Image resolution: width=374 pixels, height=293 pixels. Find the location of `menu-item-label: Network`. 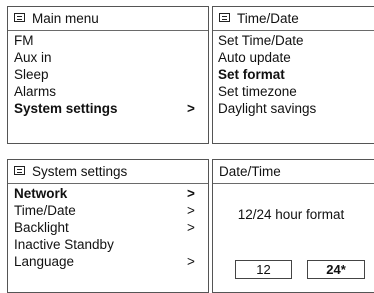

menu-item-label: Network is located at coordinates (41, 193).